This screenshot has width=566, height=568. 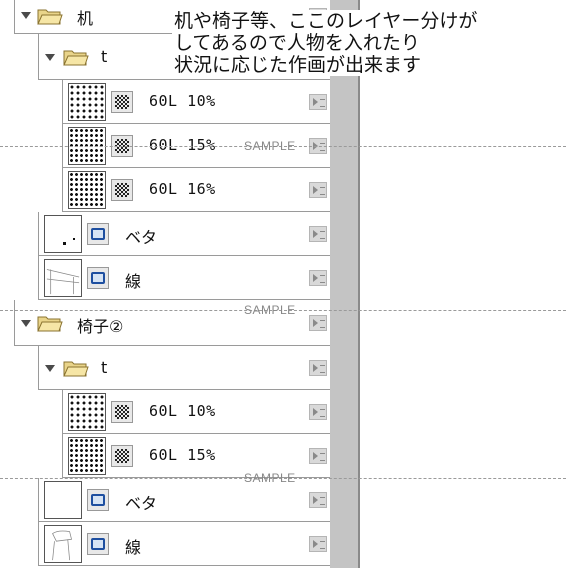 I want to click on caption-line: 机や椅子等、ここのレイヤー分けが, so click(x=326, y=21).